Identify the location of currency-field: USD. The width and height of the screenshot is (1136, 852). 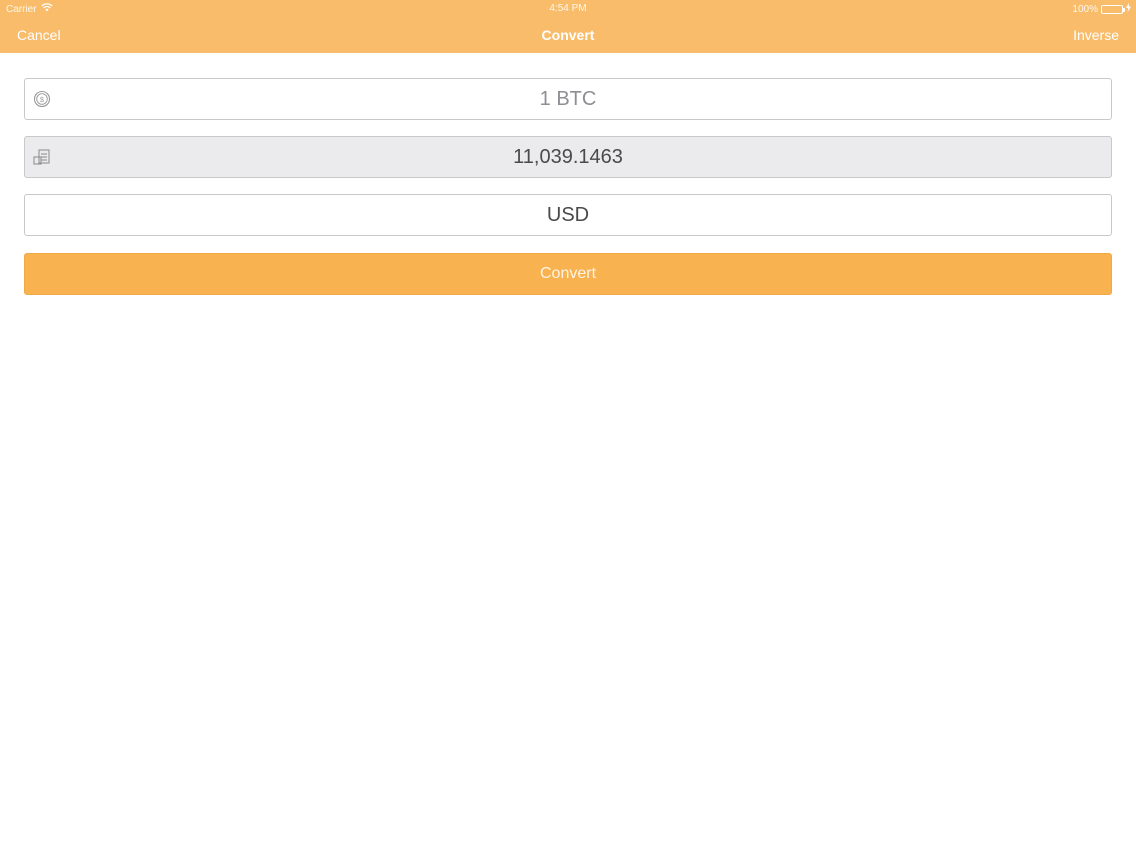
(568, 215).